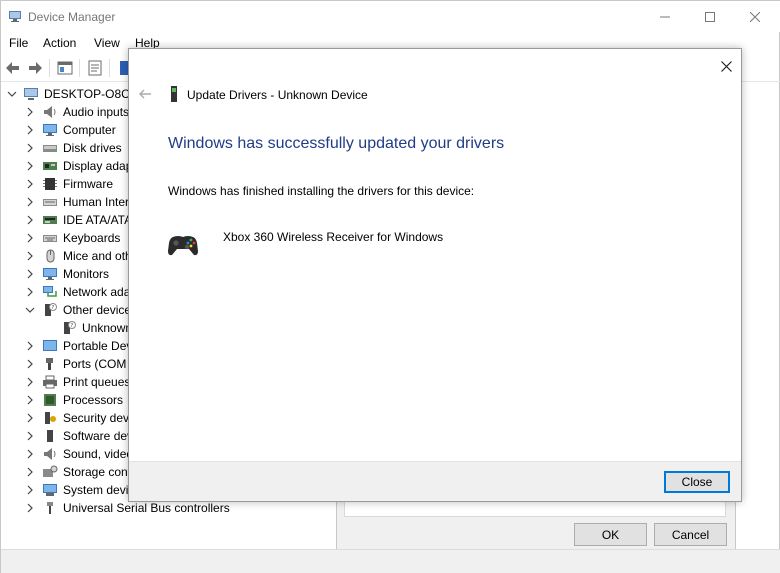 The image size is (780, 573). Describe the element at coordinates (277, 95) in the screenshot. I see `dialog-title: Update Drivers - Unknown Device` at that location.